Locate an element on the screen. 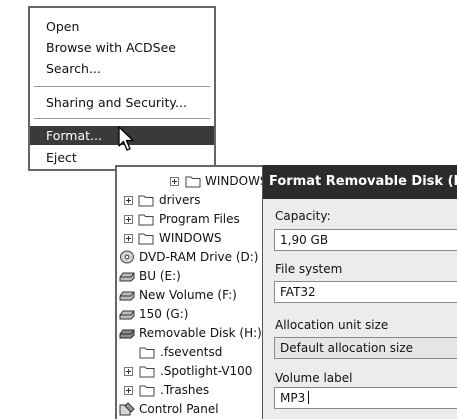 This screenshot has height=419, width=457. tree-item-label: Control Panel is located at coordinates (179, 409).